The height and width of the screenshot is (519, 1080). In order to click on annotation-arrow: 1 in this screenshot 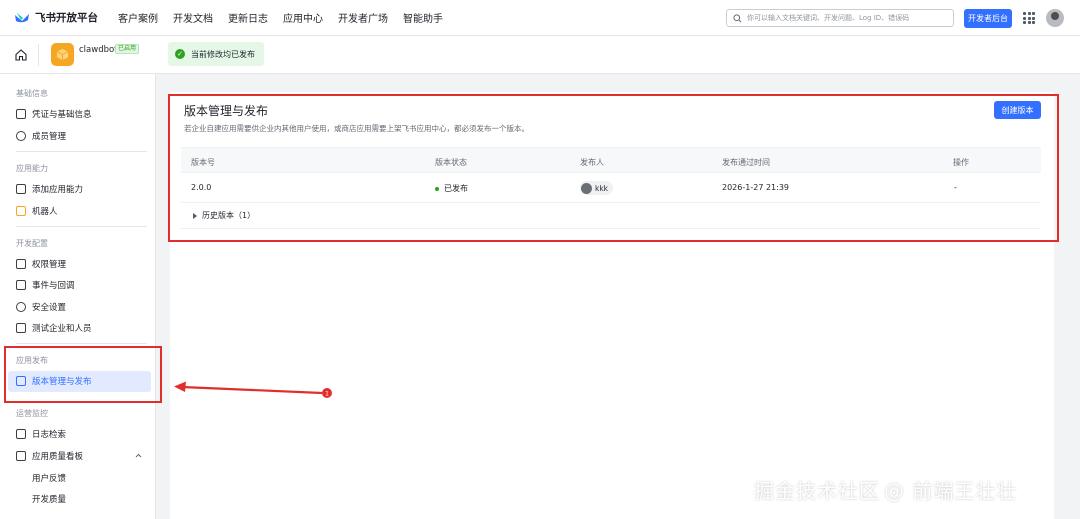, I will do `click(253, 389)`.